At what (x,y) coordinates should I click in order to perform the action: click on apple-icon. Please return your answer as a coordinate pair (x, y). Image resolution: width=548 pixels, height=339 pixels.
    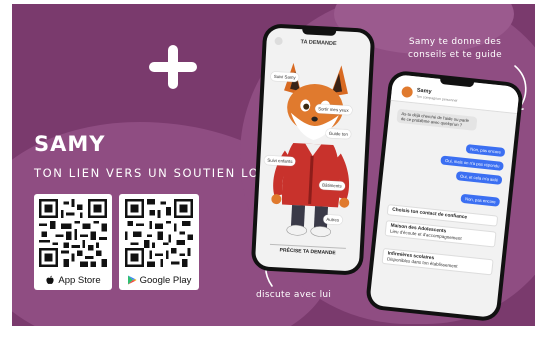
    Looking at the image, I should click on (50, 280).